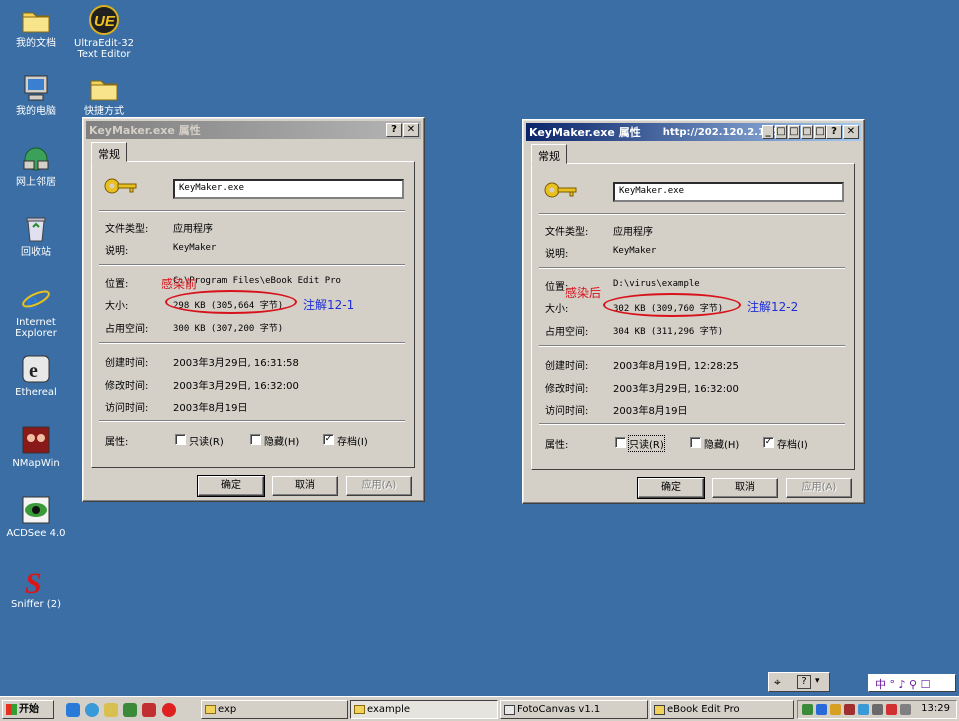 The width and height of the screenshot is (959, 721). I want to click on desktop-icon-acdsee: ACDSee 4.0, so click(36, 516).